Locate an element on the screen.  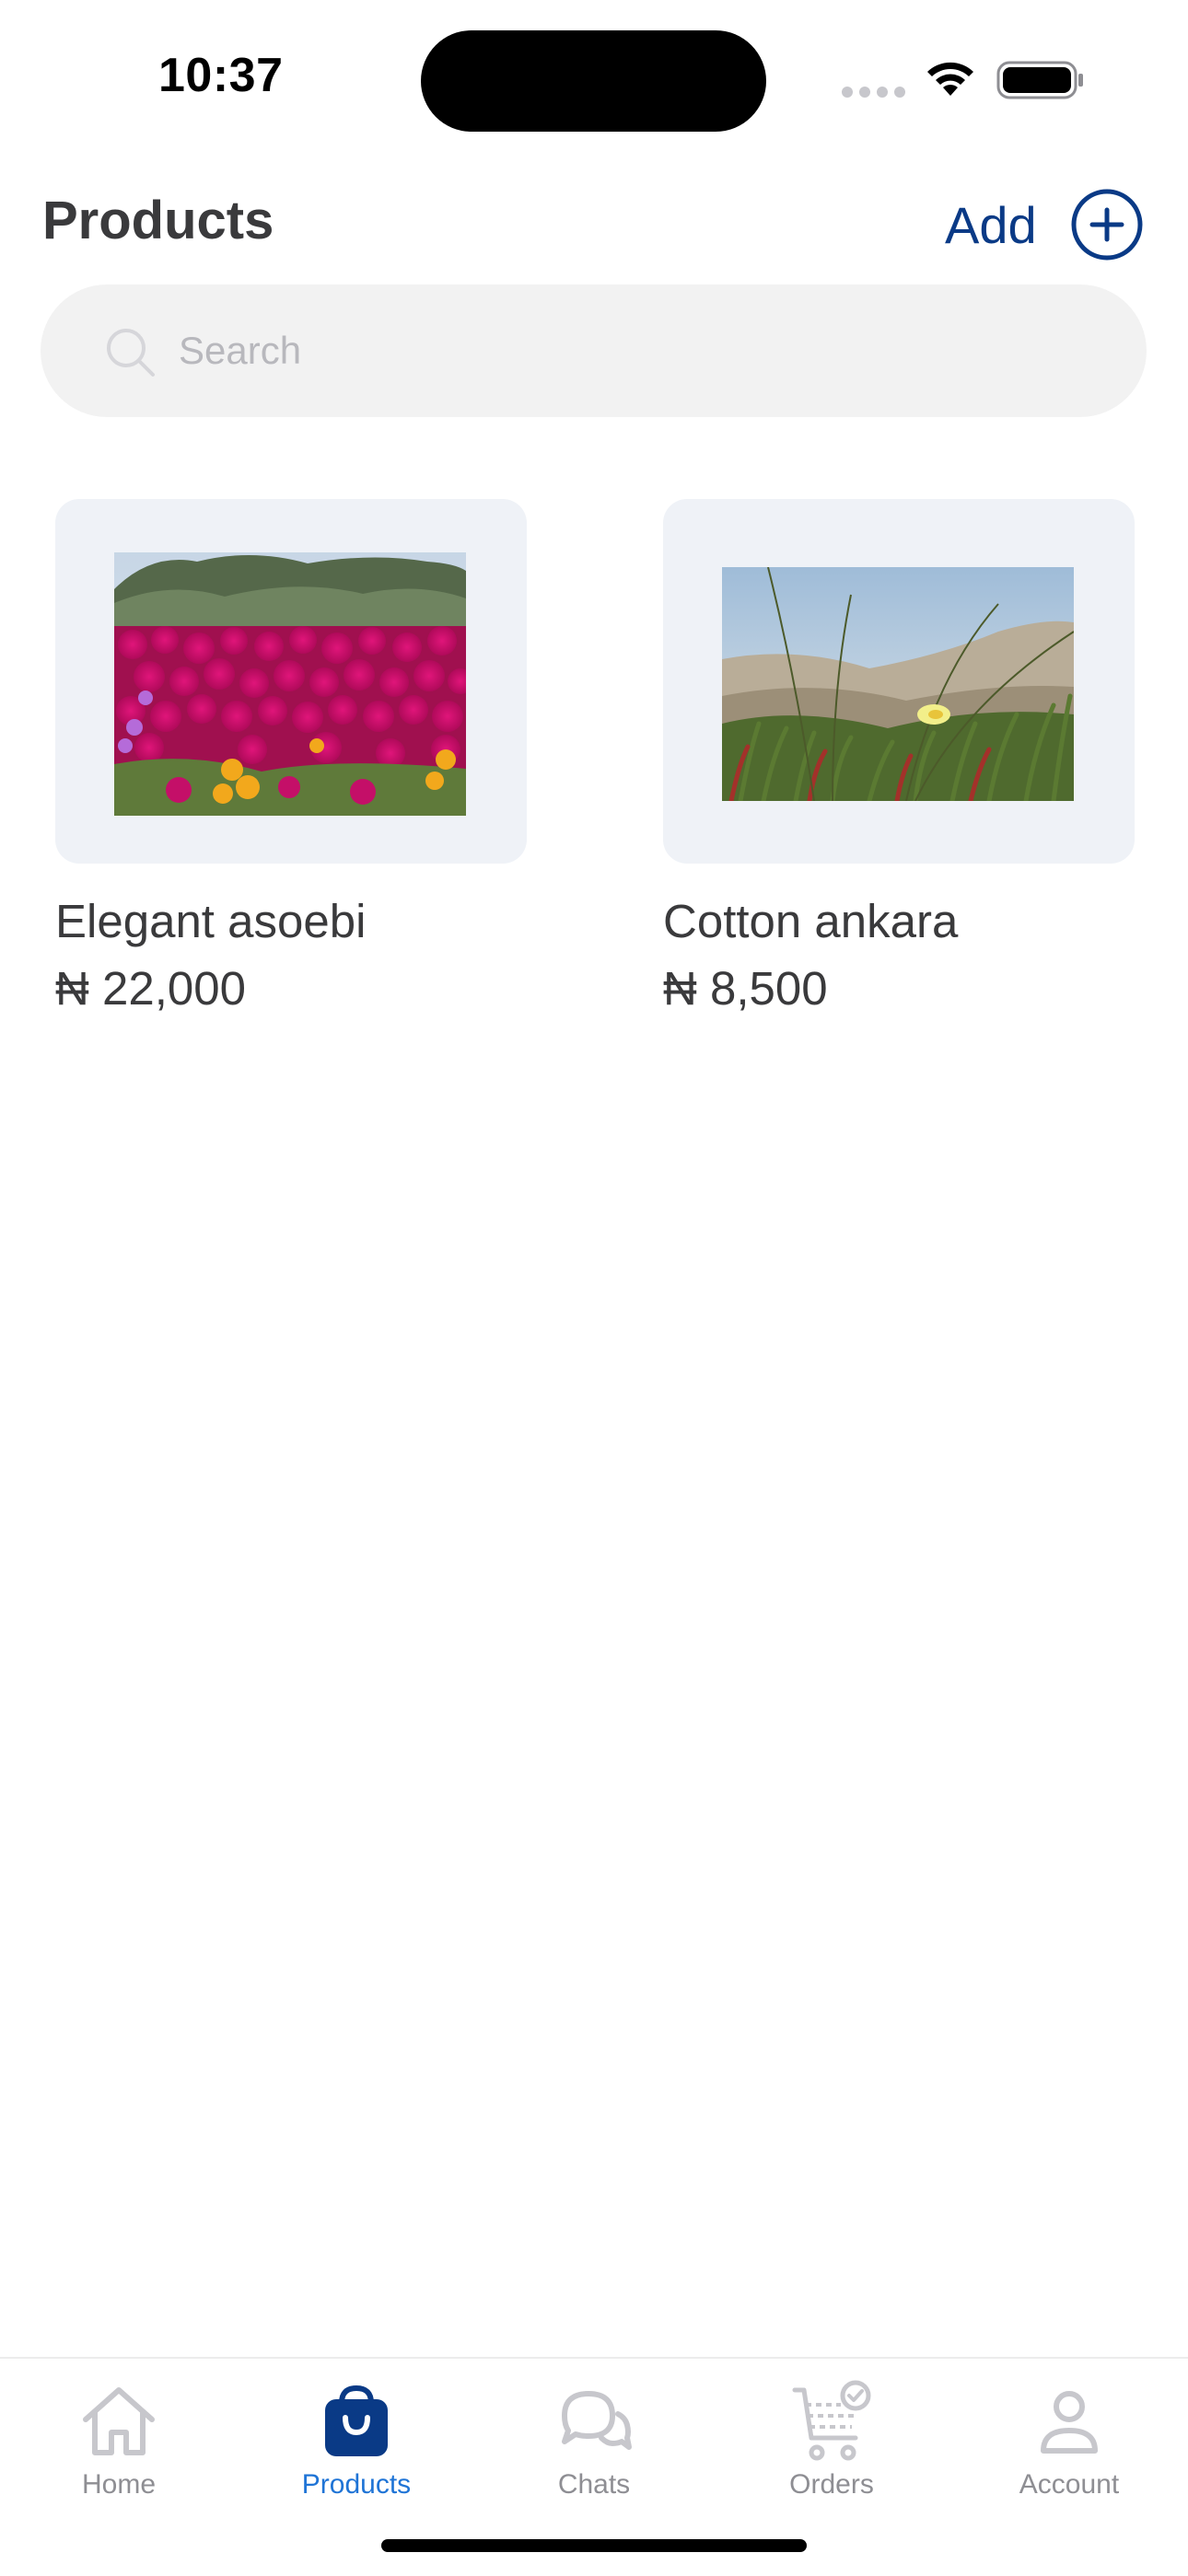
tab-account: Account is located at coordinates (1069, 2439).